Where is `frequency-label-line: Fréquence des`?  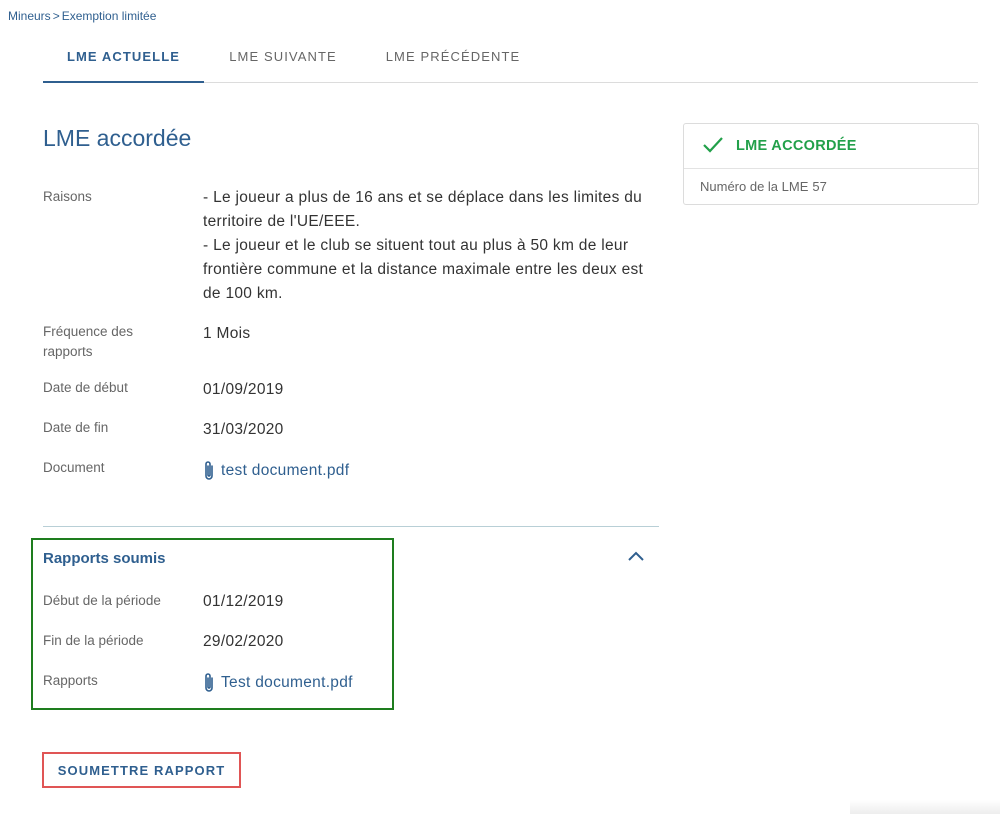
frequency-label-line: Fréquence des is located at coordinates (88, 331).